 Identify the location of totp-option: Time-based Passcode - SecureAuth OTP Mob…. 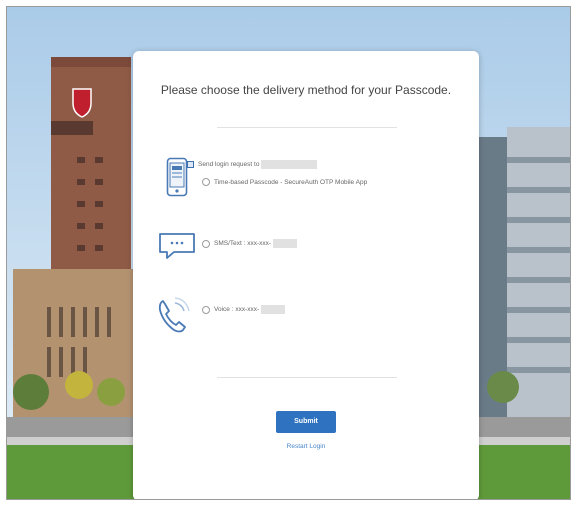
(284, 182).